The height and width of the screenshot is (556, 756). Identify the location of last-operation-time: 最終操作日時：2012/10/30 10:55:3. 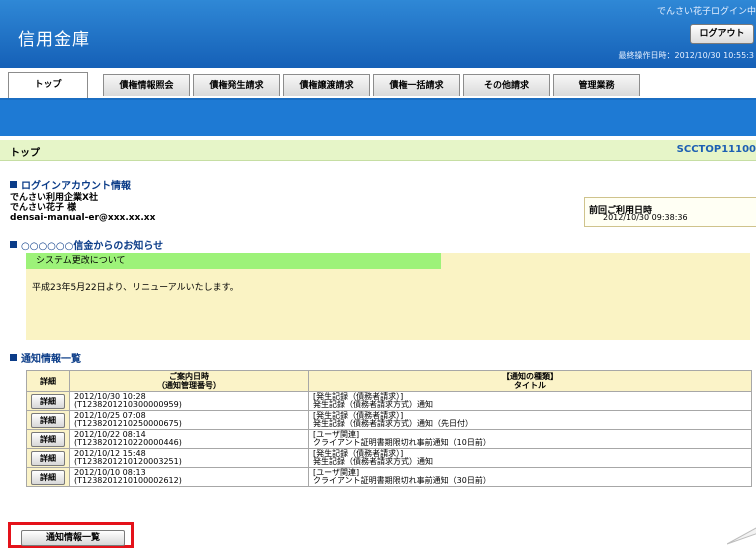
(686, 55).